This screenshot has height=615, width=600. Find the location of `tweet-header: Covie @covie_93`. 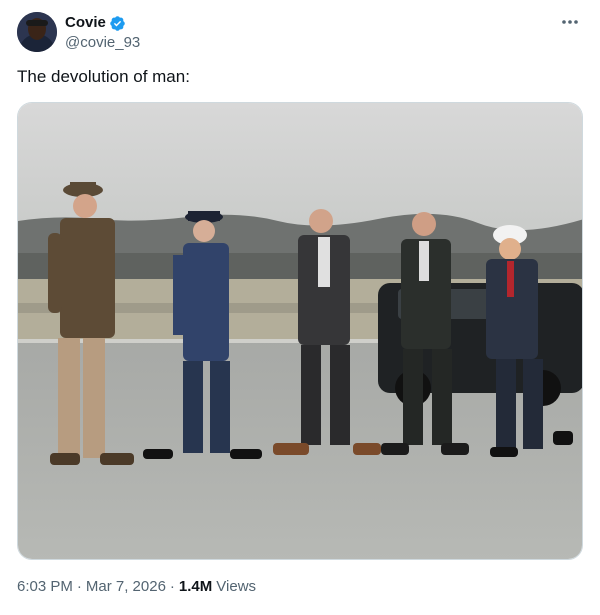

tweet-header: Covie @covie_93 is located at coordinates (78, 32).